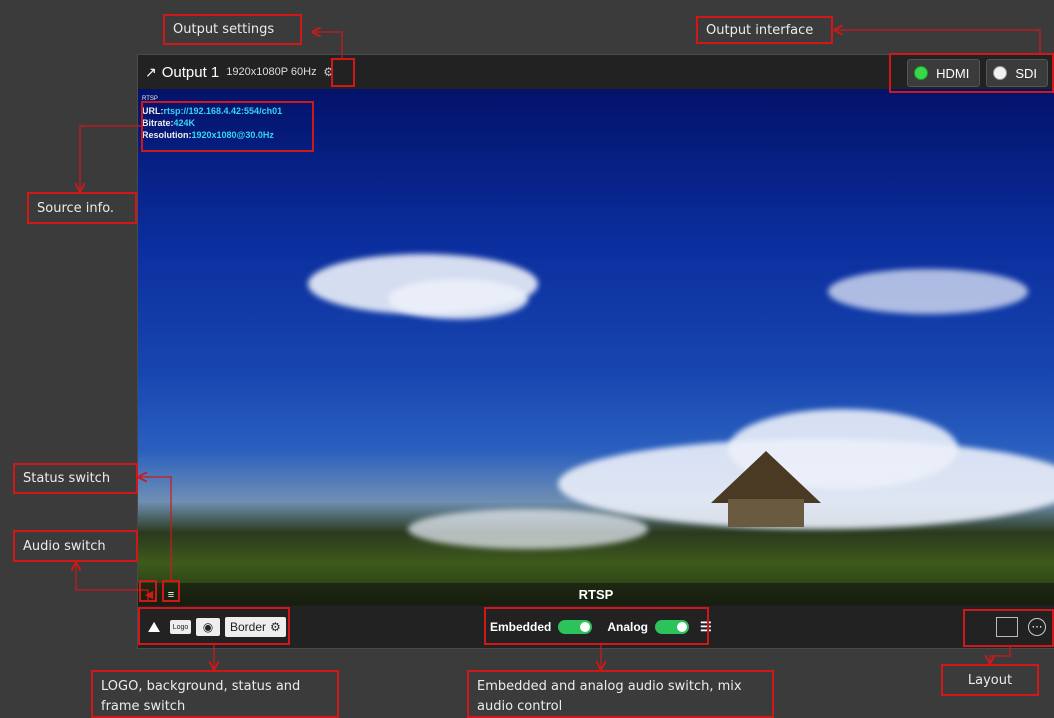  What do you see at coordinates (154, 627) in the screenshot?
I see `background-image-icon: ⛰` at bounding box center [154, 627].